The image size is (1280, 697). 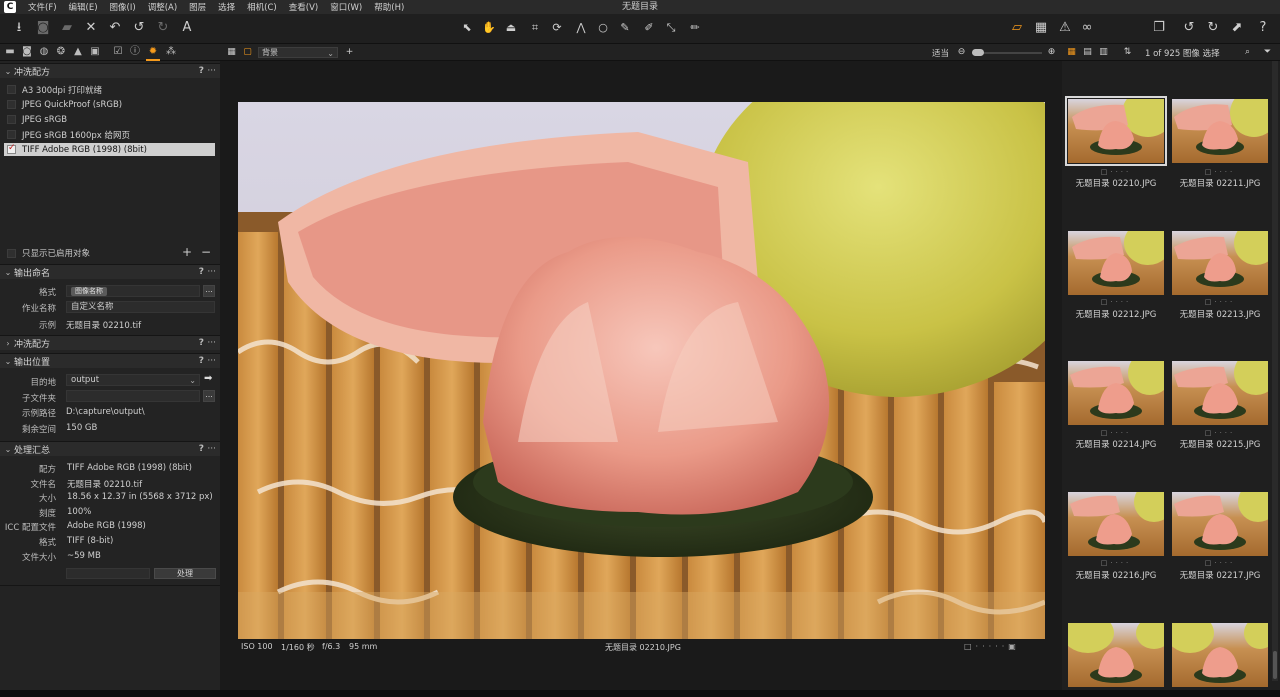 I want to click on proof-glasses-icon: ∞, so click(x=1087, y=28).